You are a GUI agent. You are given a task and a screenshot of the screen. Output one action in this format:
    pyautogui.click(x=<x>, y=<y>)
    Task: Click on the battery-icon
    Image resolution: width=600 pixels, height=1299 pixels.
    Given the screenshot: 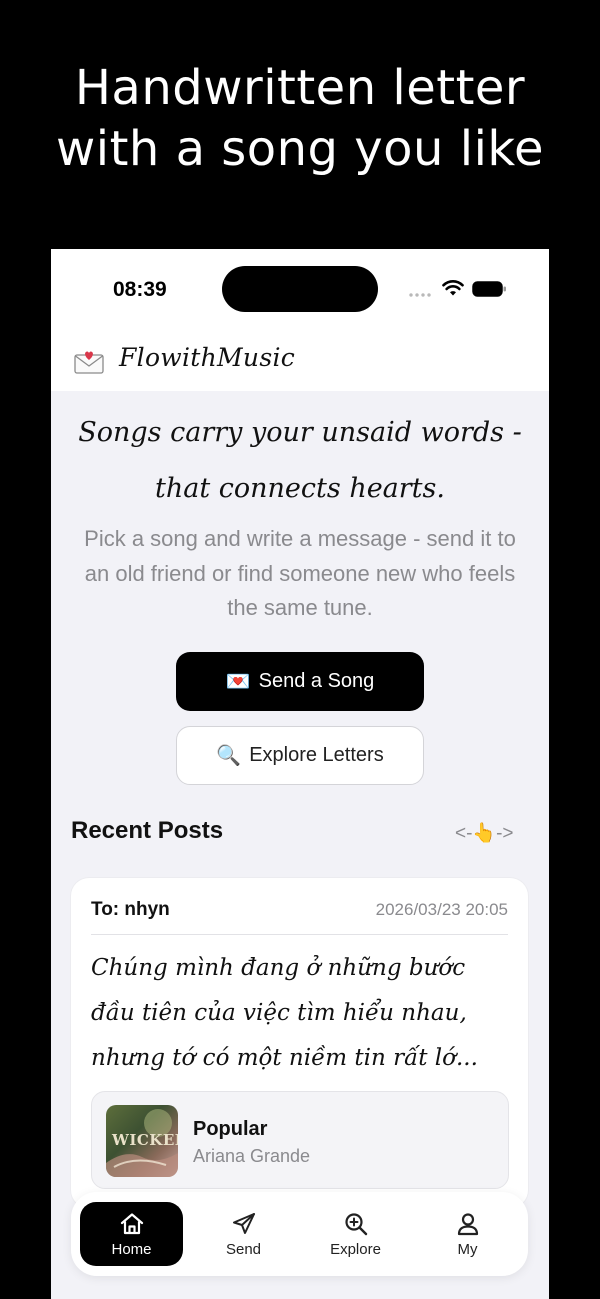 What is the action you would take?
    pyautogui.click(x=489, y=289)
    